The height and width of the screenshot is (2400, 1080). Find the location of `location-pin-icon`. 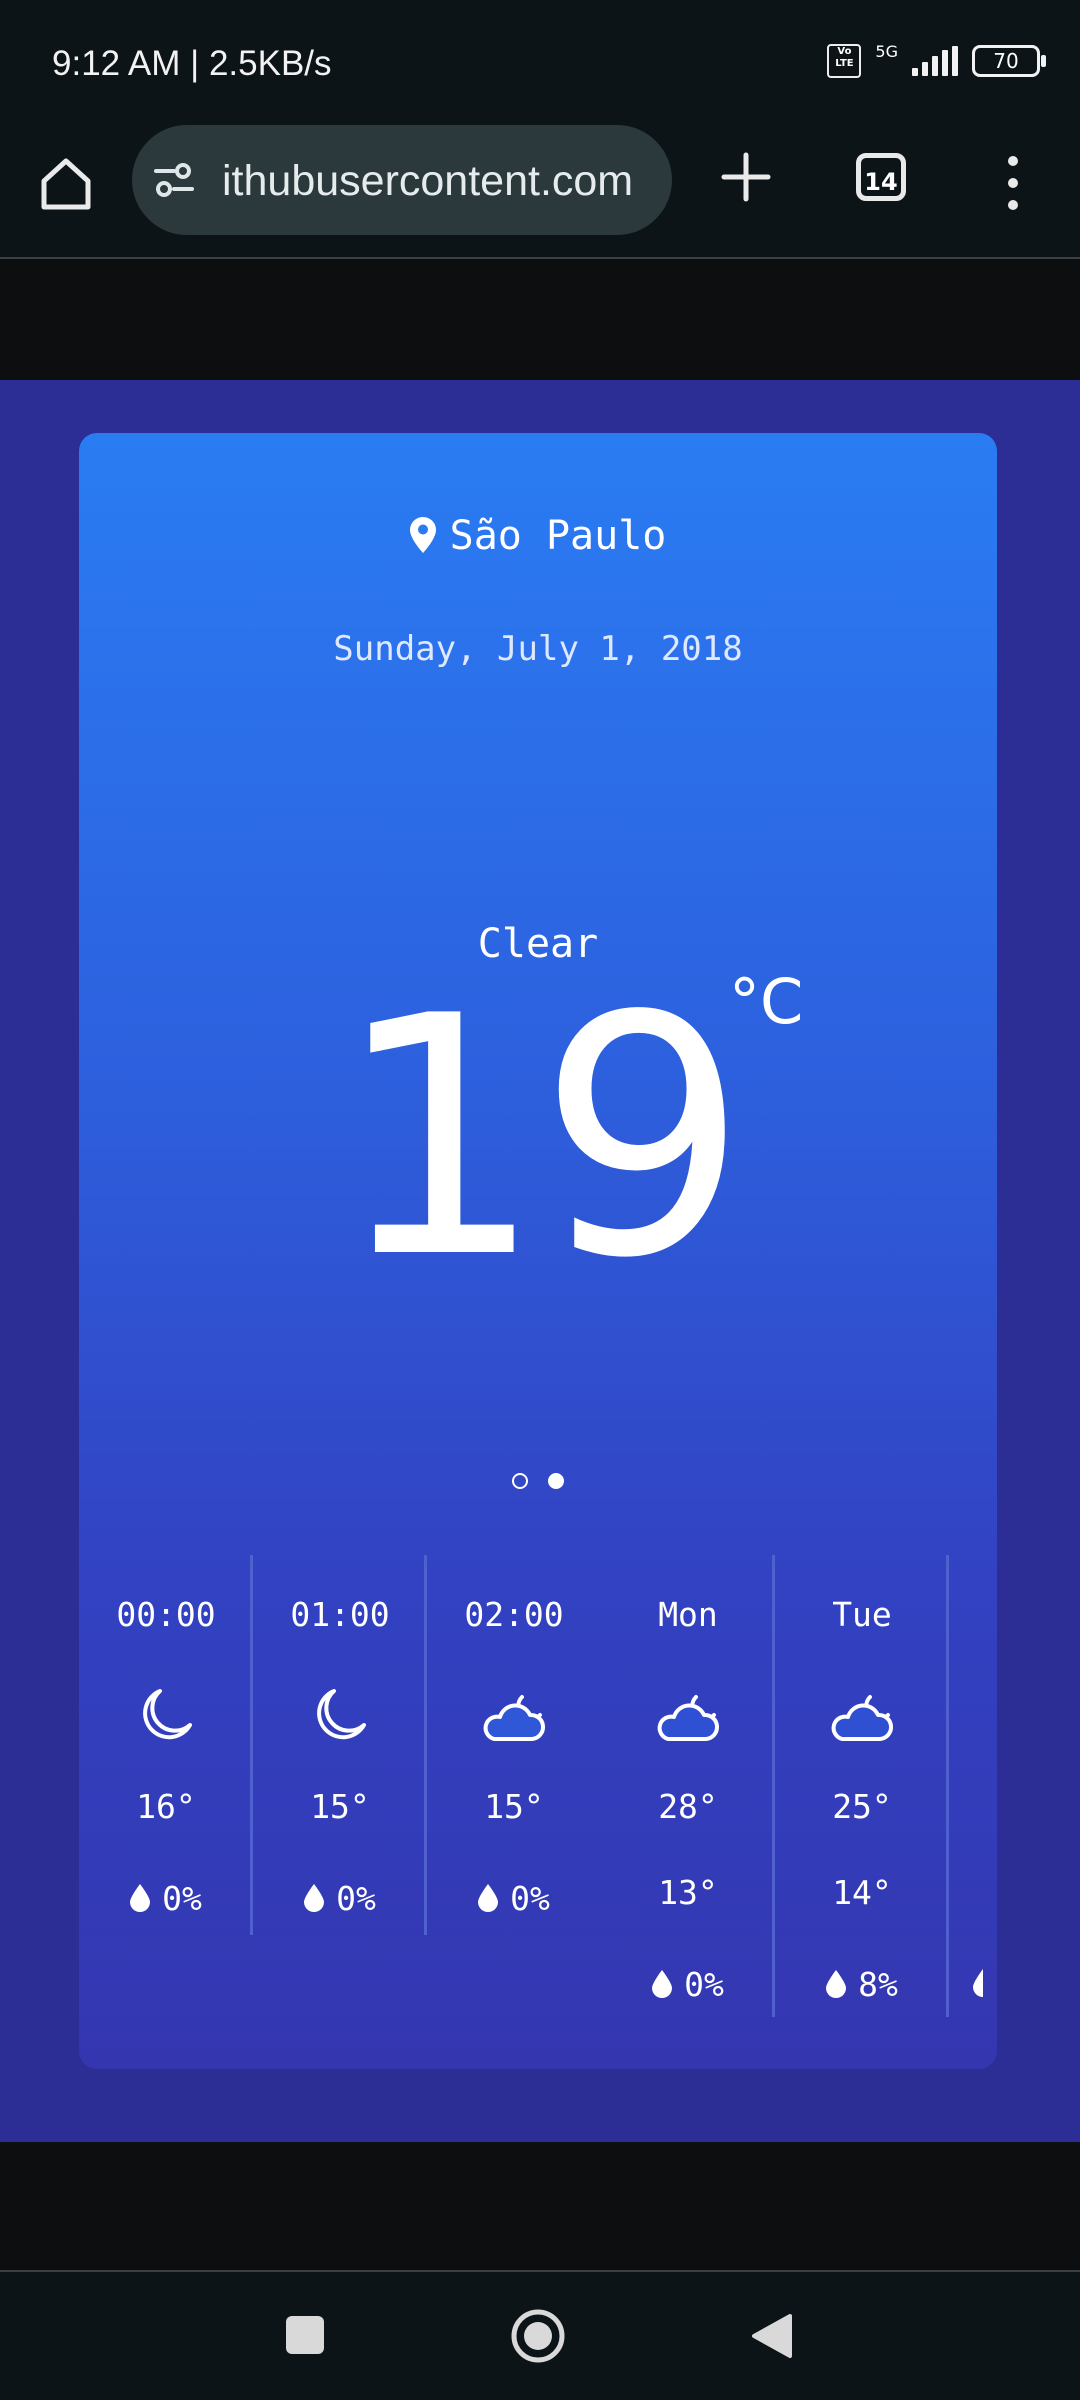

location-pin-icon is located at coordinates (422, 535).